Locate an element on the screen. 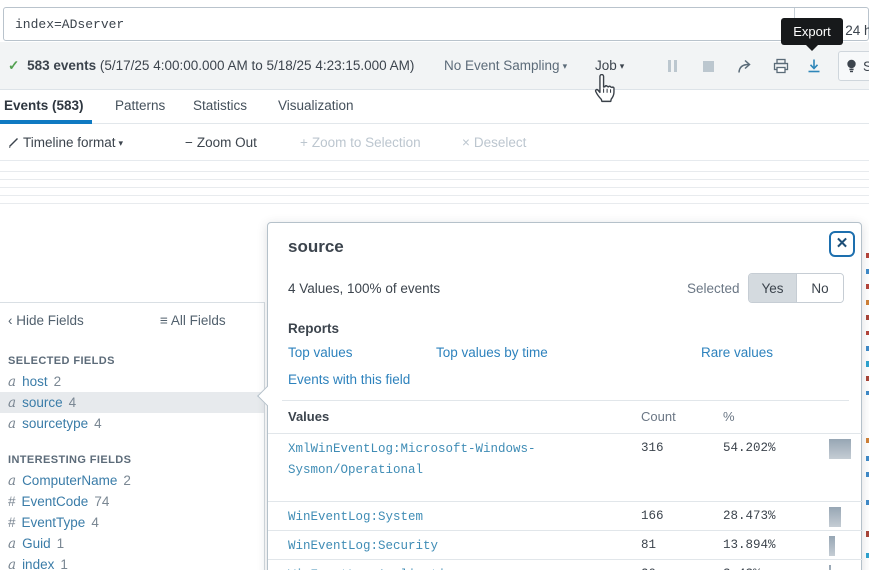 The image size is (869, 570). value-percent: 54.202% is located at coordinates (749, 448).